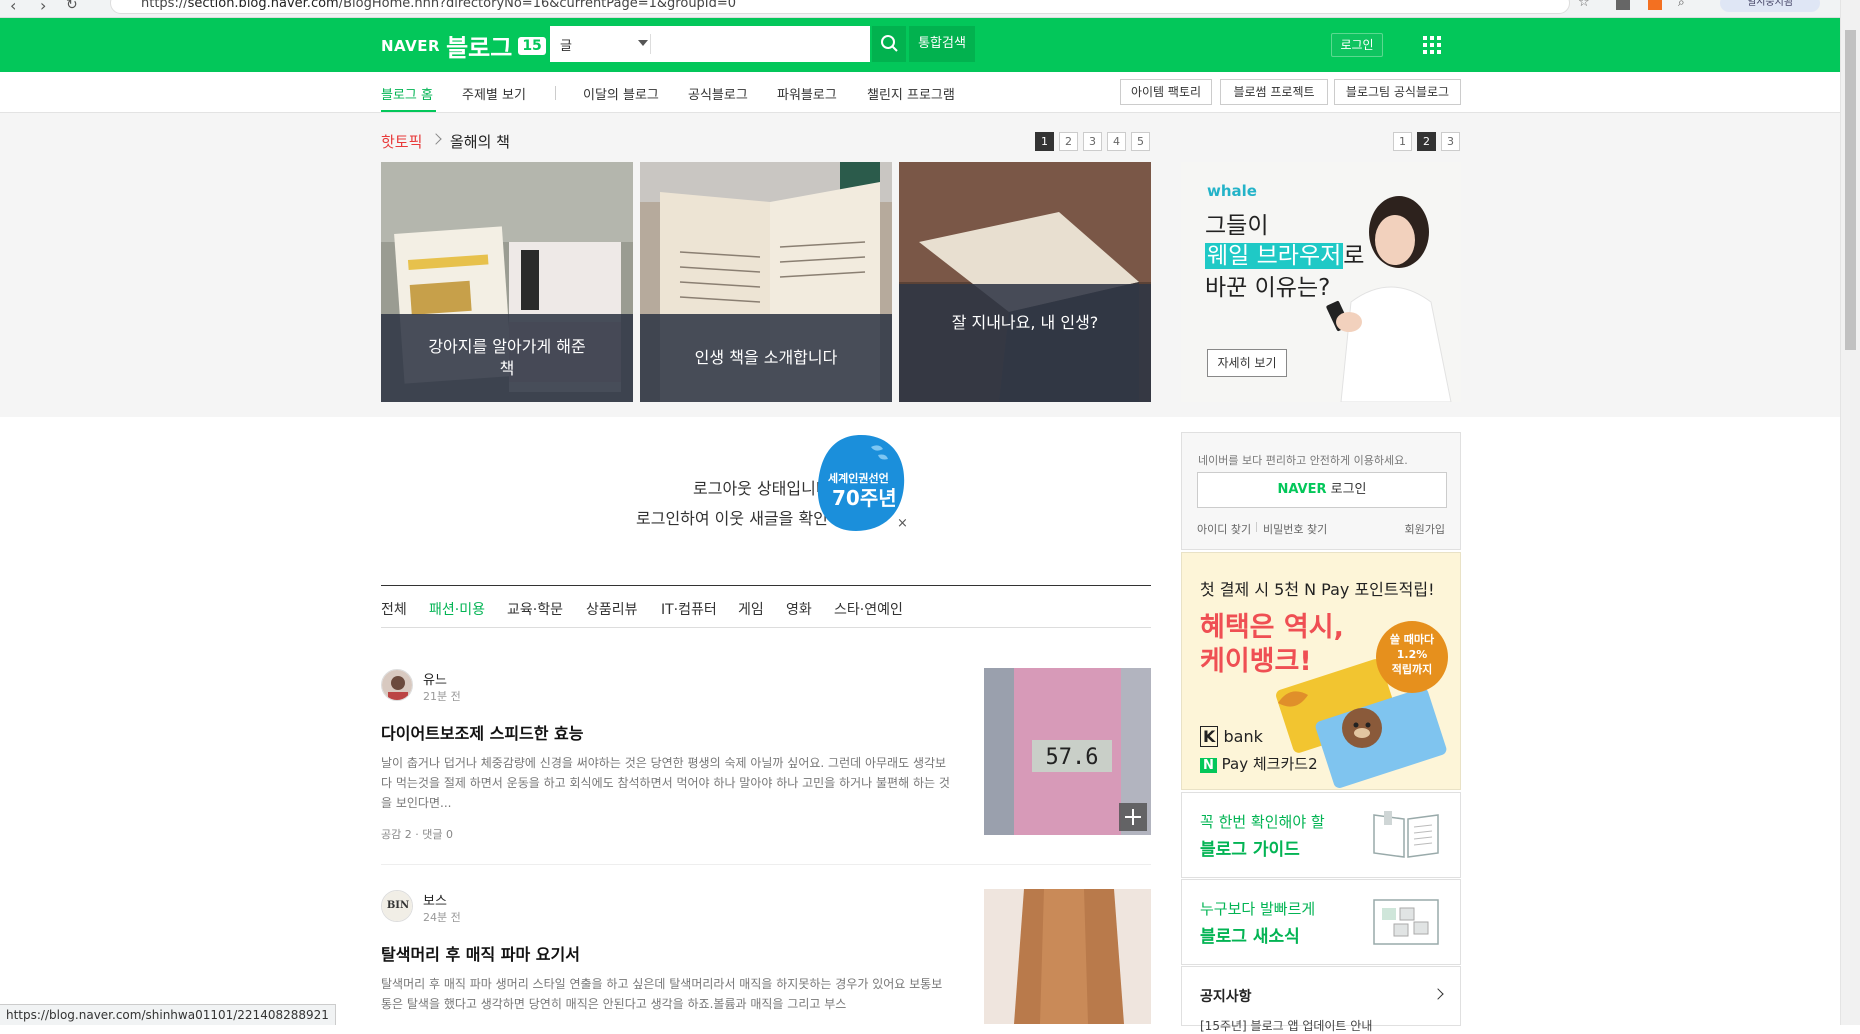  I want to click on back-icon: ‹, so click(13, 7).